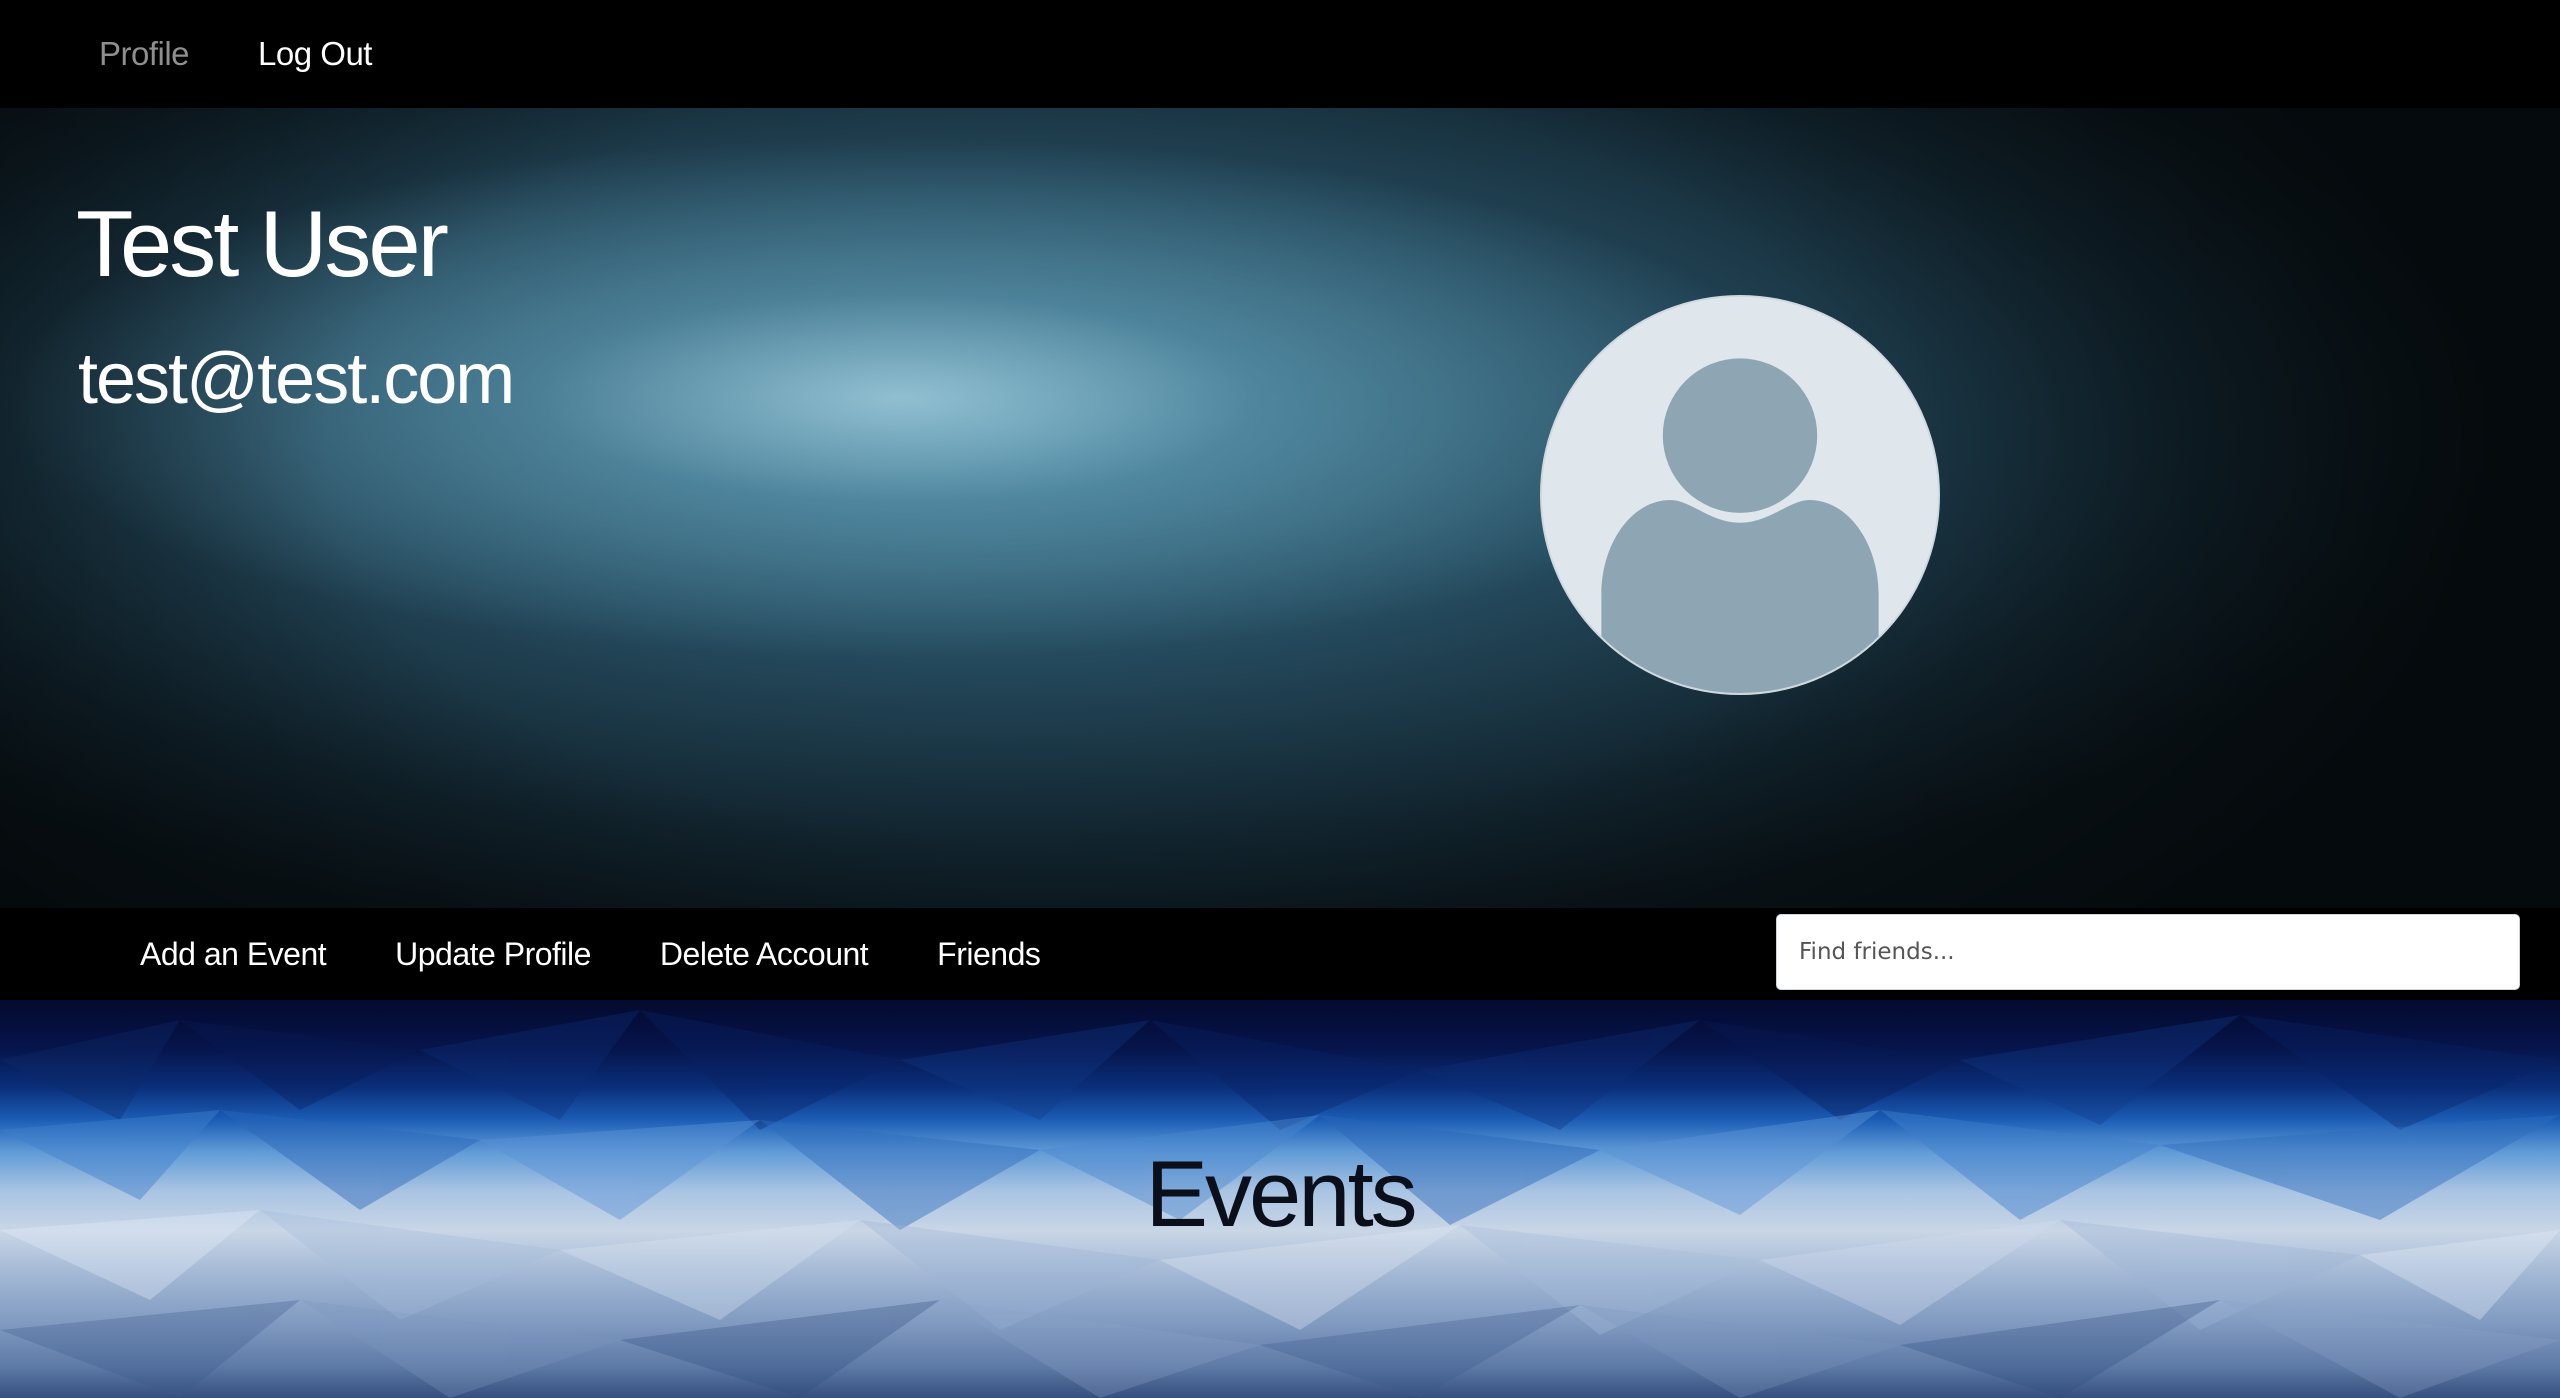 The width and height of the screenshot is (2560, 1398). Describe the element at coordinates (989, 954) in the screenshot. I see `friends-link: Friends` at that location.